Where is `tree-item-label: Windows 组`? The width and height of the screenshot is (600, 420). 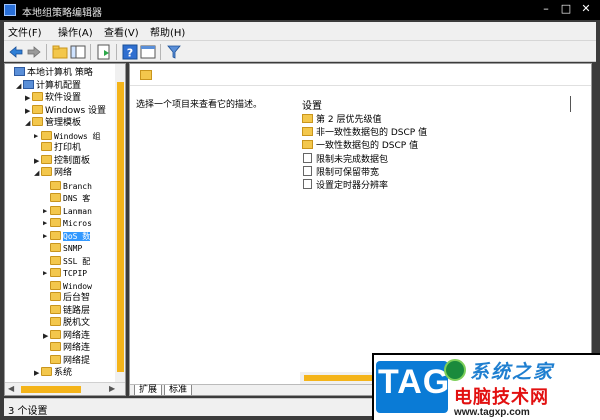 tree-item-label: Windows 组 is located at coordinates (77, 136).